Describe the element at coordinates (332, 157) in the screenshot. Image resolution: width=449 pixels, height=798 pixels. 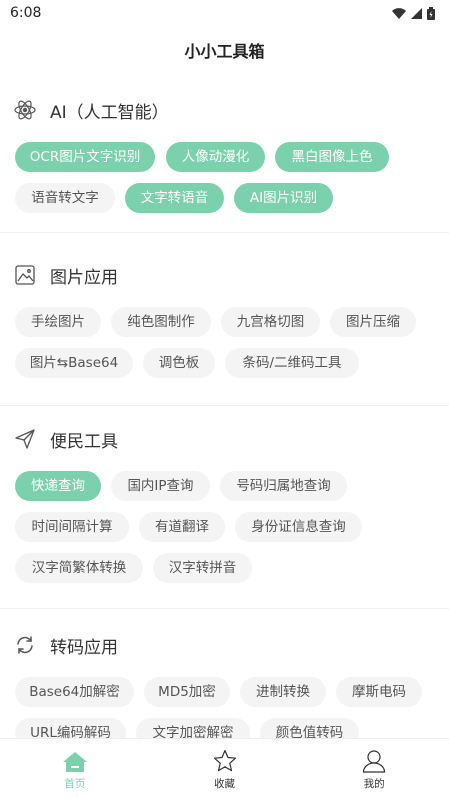
I see `chip-colorize: 黑白图像上色` at that location.